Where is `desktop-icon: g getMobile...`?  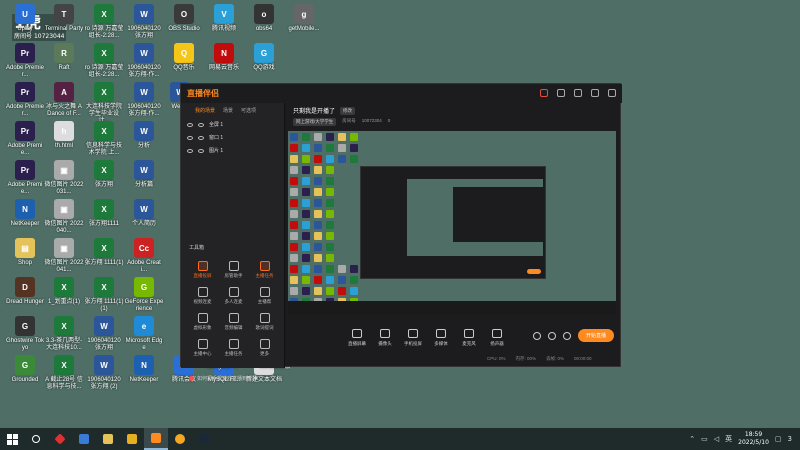 desktop-icon: g getMobile... is located at coordinates (304, 26).